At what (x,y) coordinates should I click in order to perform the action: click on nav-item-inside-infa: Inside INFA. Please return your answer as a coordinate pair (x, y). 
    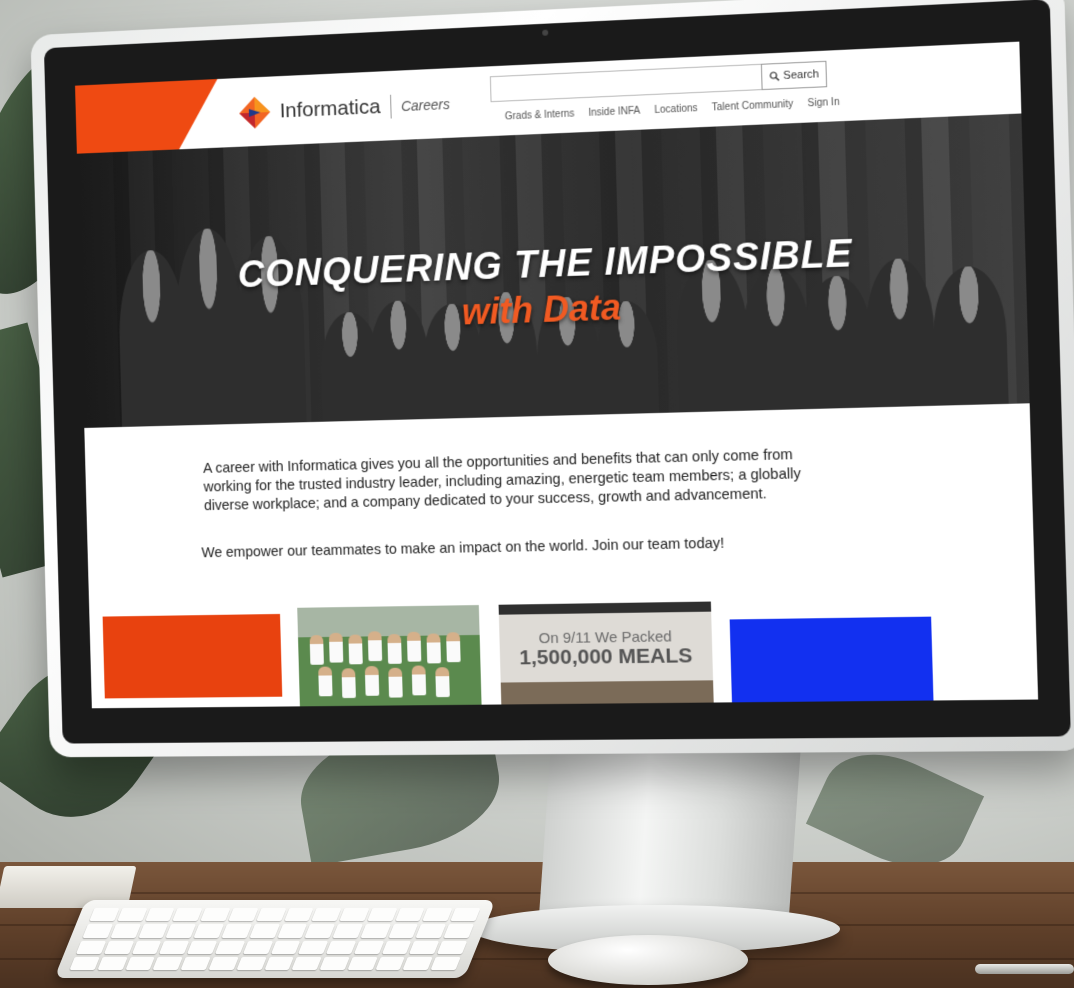
    Looking at the image, I should click on (614, 112).